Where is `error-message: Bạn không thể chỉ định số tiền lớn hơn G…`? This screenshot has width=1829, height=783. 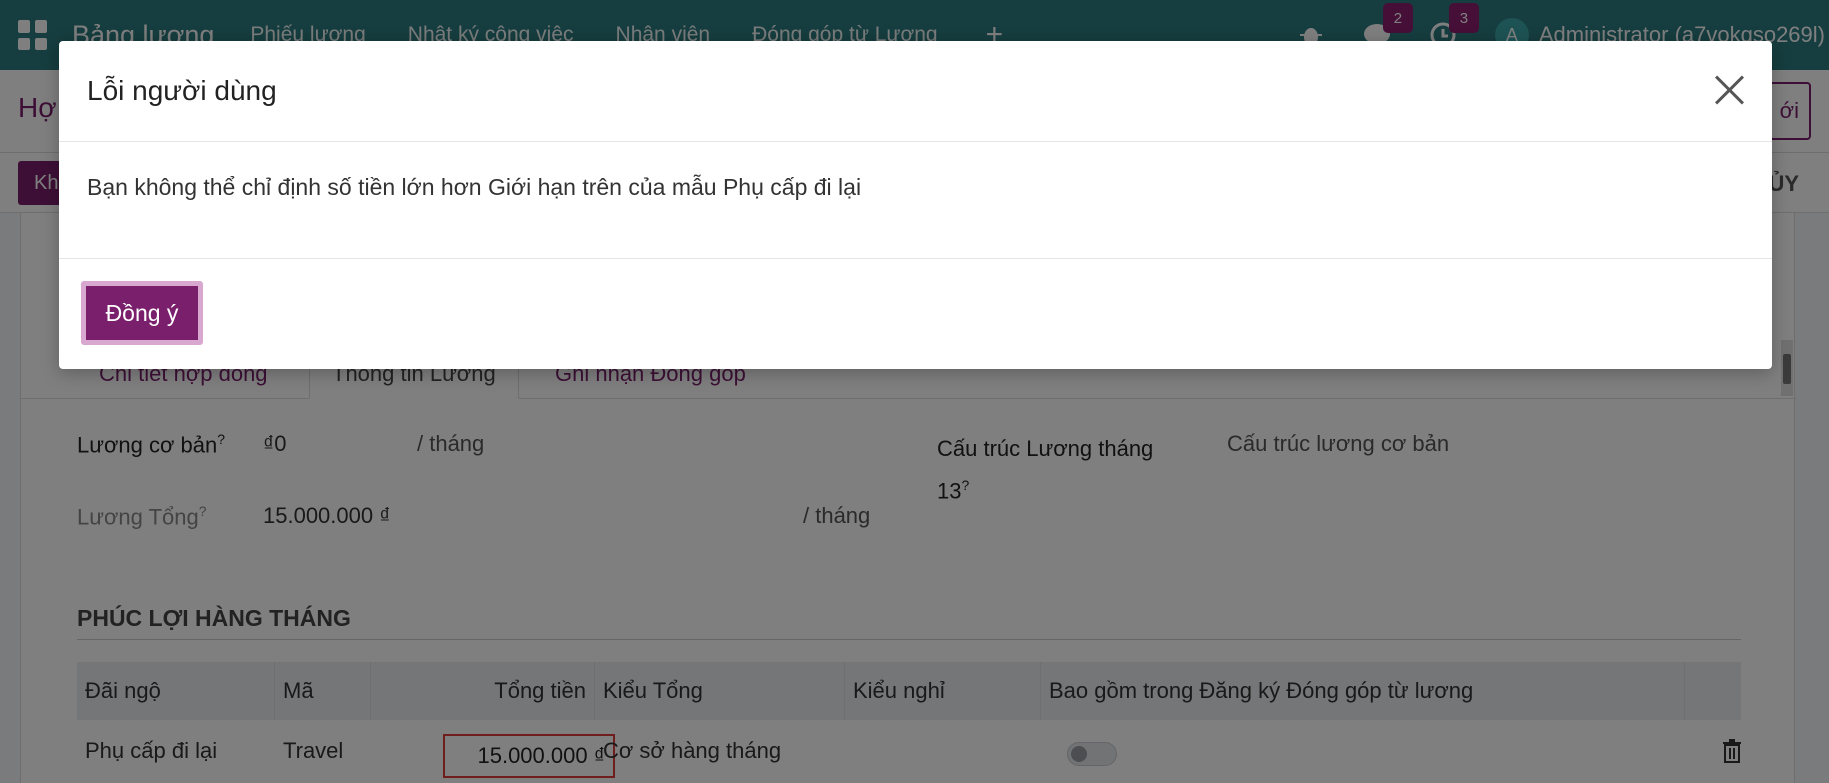
error-message: Bạn không thể chỉ định số tiền lớn hơn G… is located at coordinates (474, 187).